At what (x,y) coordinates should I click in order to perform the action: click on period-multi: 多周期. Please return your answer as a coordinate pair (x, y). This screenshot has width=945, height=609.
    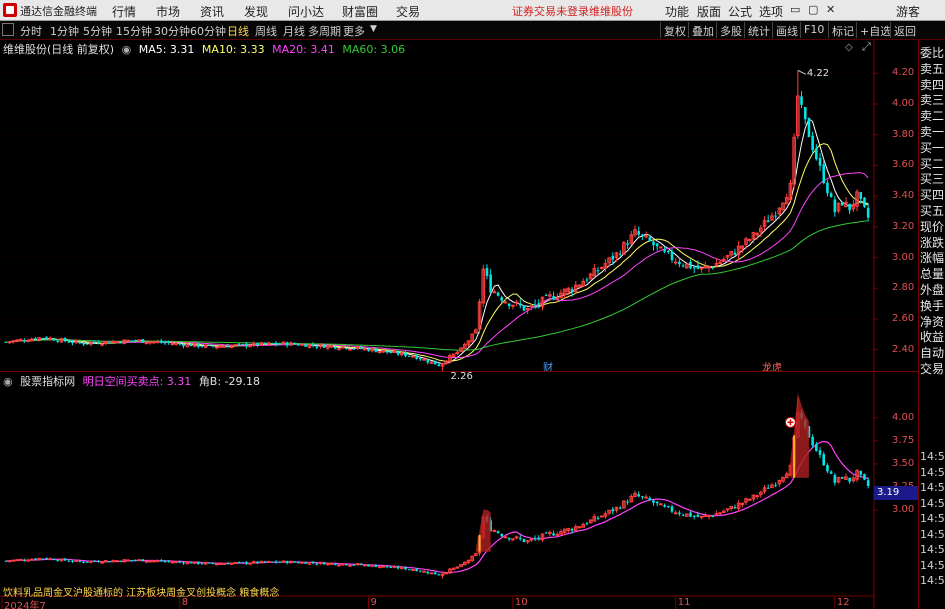
    Looking at the image, I should click on (324, 31).